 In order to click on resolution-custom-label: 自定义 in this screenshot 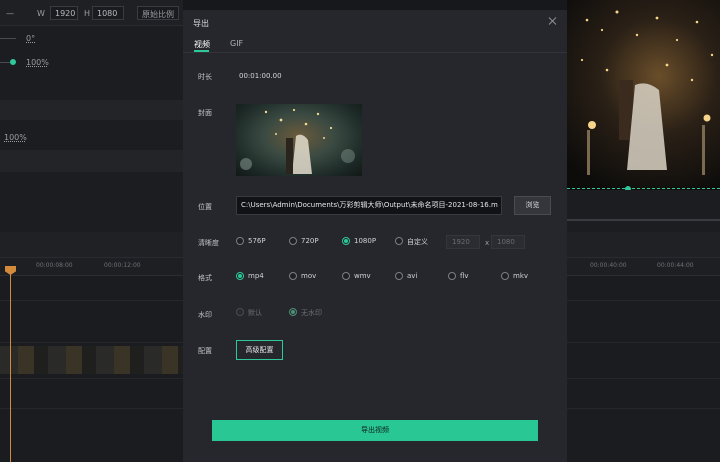, I will do `click(417, 242)`.